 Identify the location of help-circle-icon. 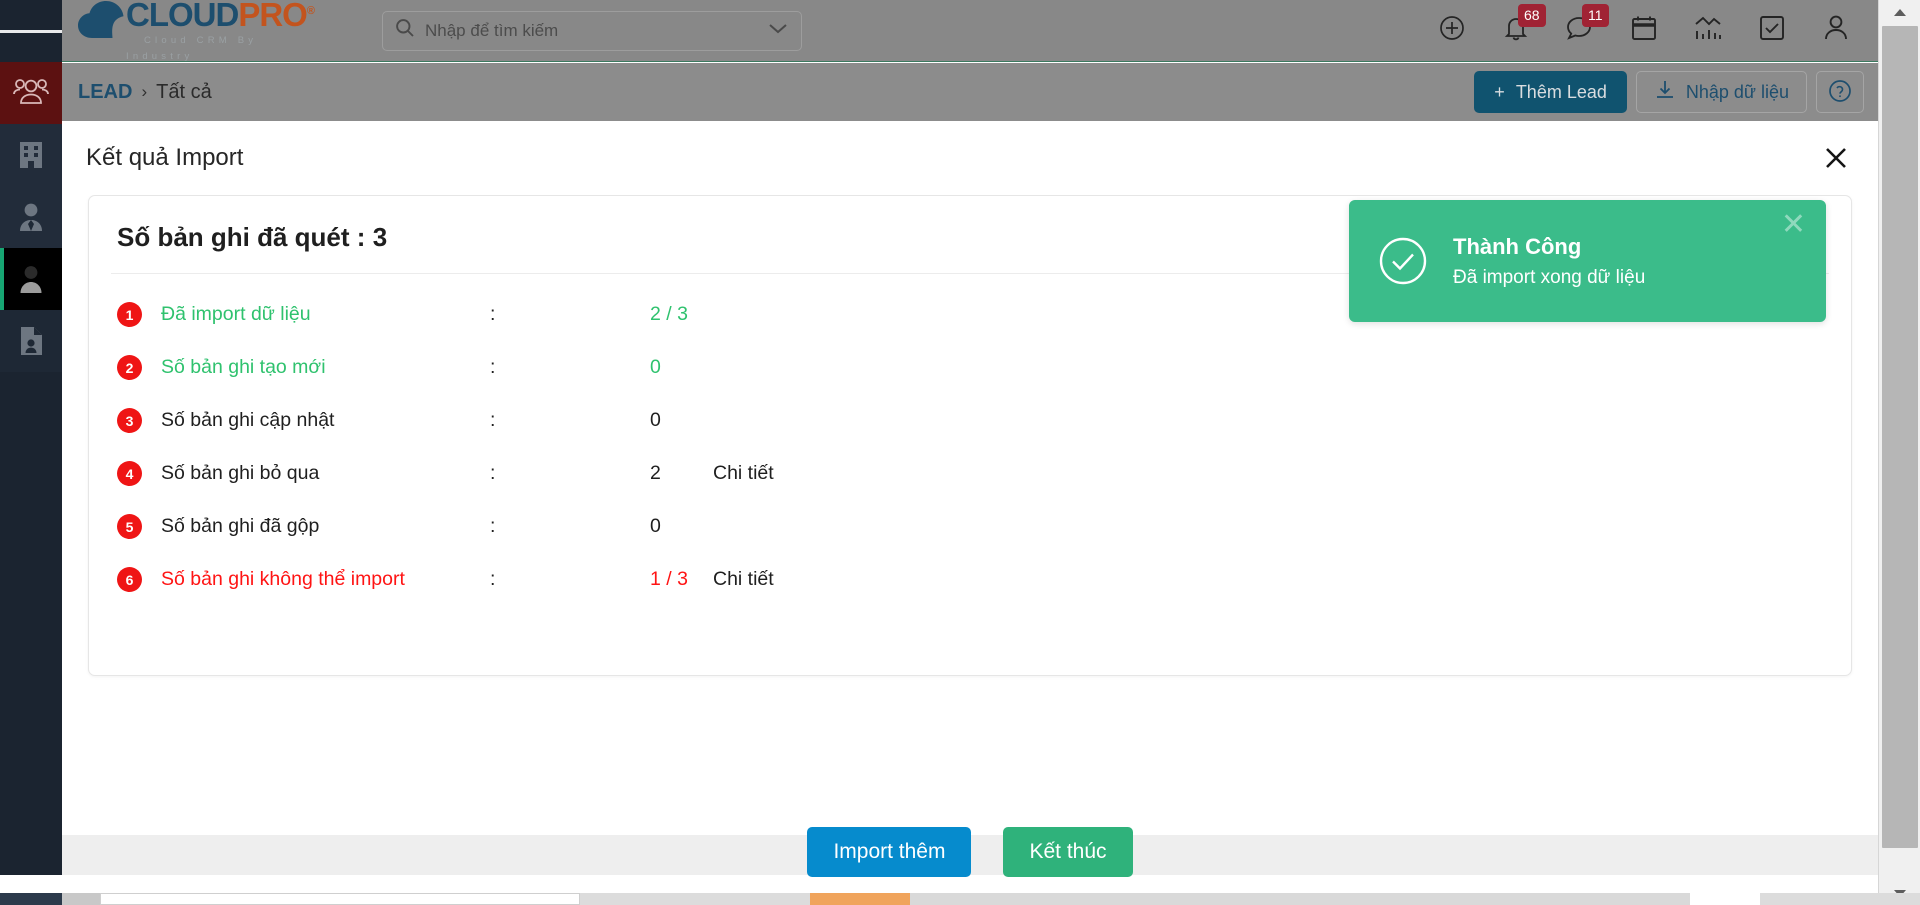
(1840, 92).